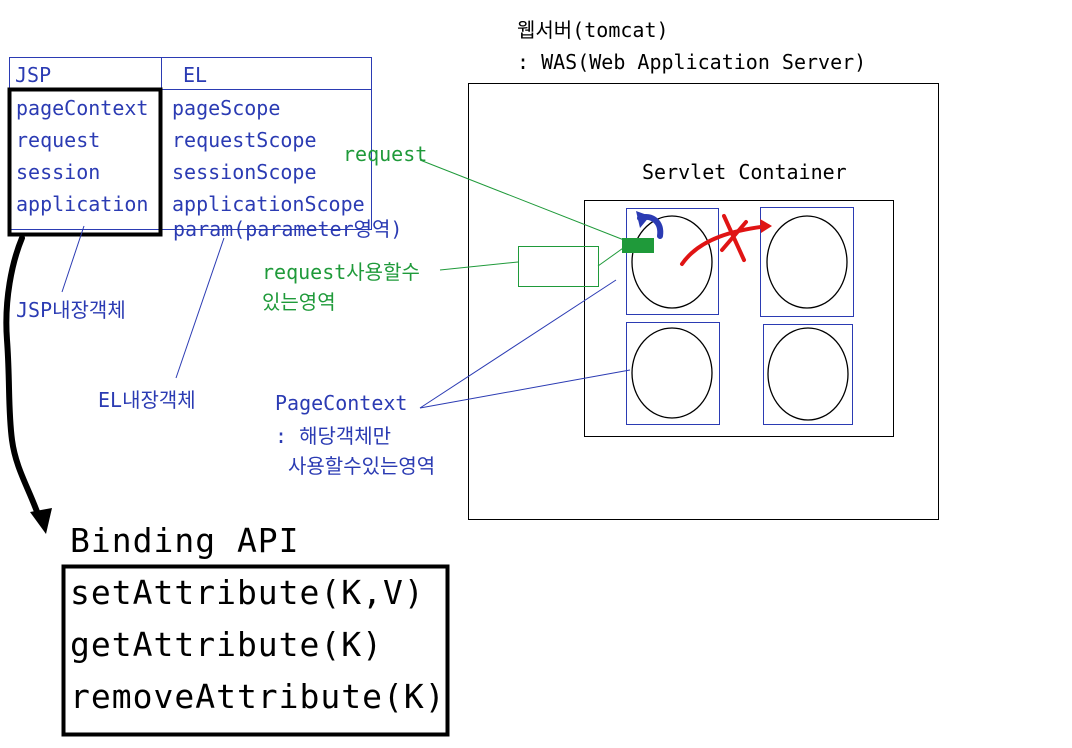 The image size is (1072, 748). I want to click on table-header-el: EL, so click(195, 75).